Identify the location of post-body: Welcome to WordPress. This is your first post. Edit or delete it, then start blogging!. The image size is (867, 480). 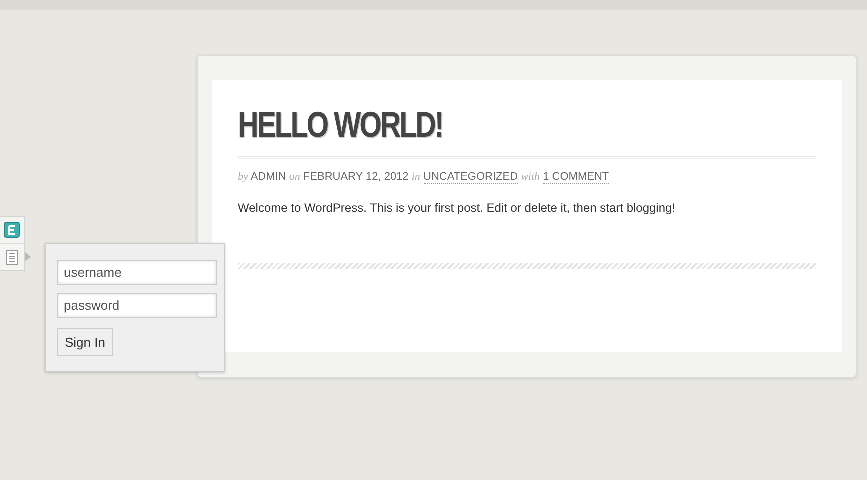
(457, 208).